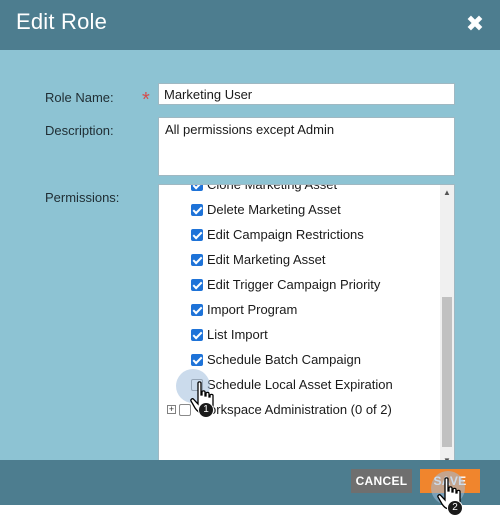 This screenshot has width=500, height=525. What do you see at coordinates (285, 234) in the screenshot?
I see `permission-label: Edit Campaign Restrictions` at bounding box center [285, 234].